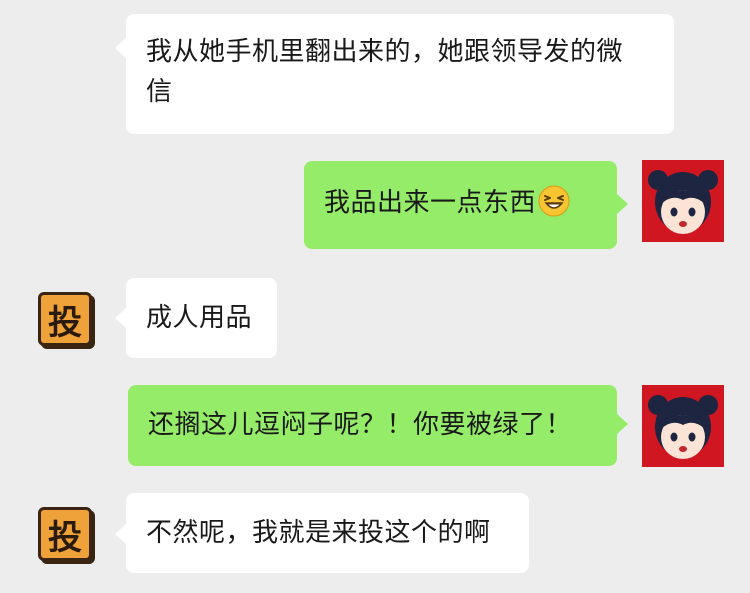  Describe the element at coordinates (318, 533) in the screenshot. I see `message-text: 不然呢，我就是来投这个的啊` at that location.